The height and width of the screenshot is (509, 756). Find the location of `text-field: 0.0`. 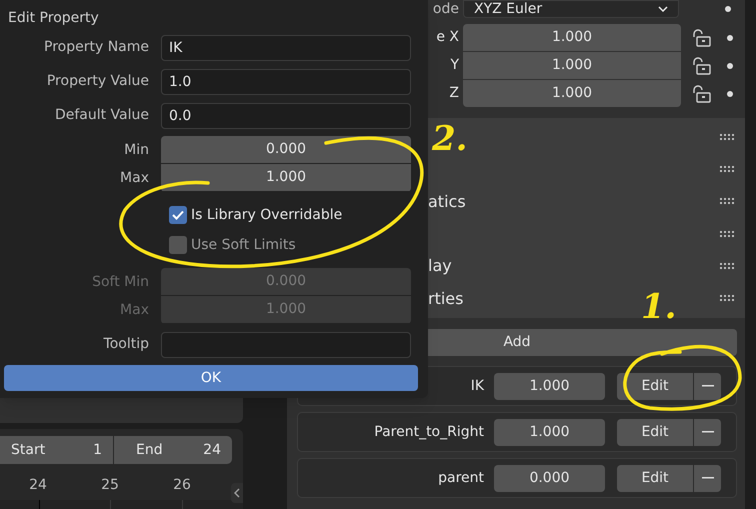

text-field: 0.0 is located at coordinates (286, 115).